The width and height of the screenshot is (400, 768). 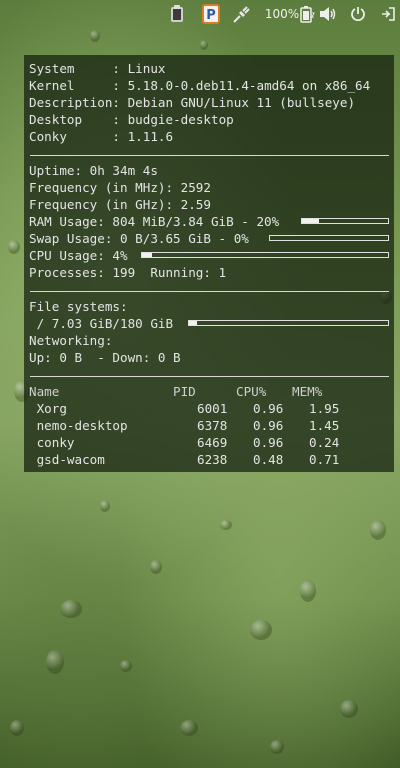 What do you see at coordinates (139, 238) in the screenshot?
I see `swap-usage: Swap Usage: 0 B/3.65 GiB - 0%` at bounding box center [139, 238].